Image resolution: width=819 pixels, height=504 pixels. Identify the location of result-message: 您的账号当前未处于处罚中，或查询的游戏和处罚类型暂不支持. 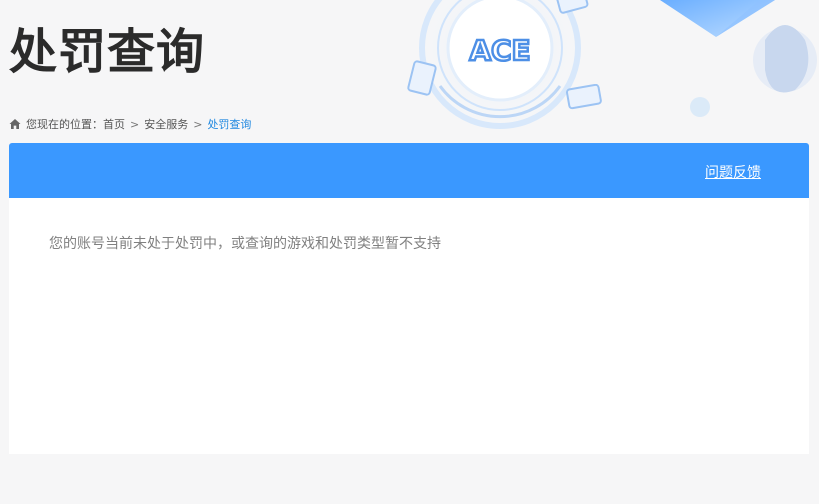
(245, 244).